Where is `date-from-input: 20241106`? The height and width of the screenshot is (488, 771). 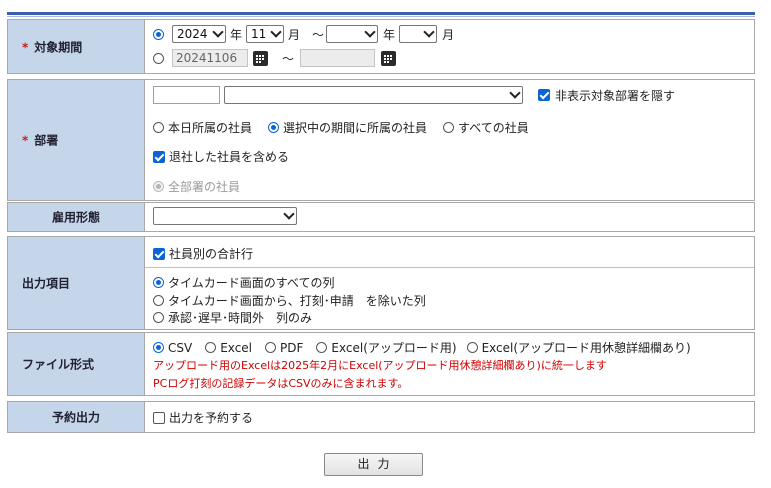
date-from-input: 20241106 is located at coordinates (210, 58).